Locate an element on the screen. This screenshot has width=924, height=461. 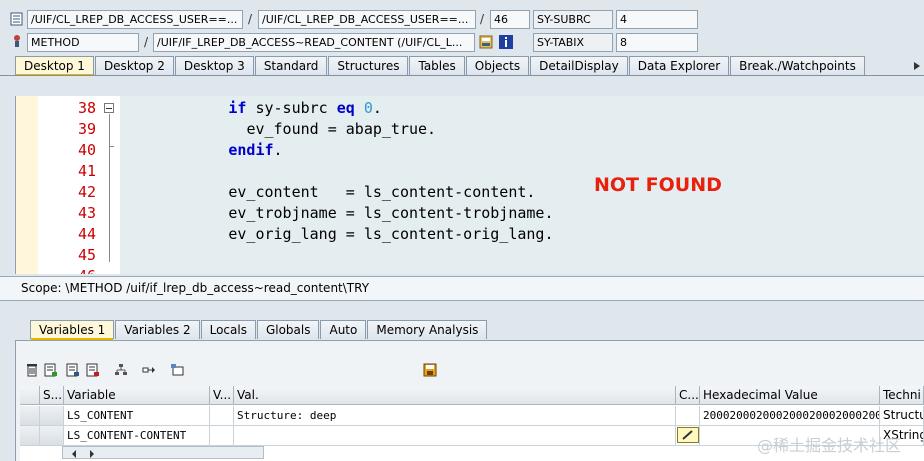
fold-line is located at coordinates (109, 188).